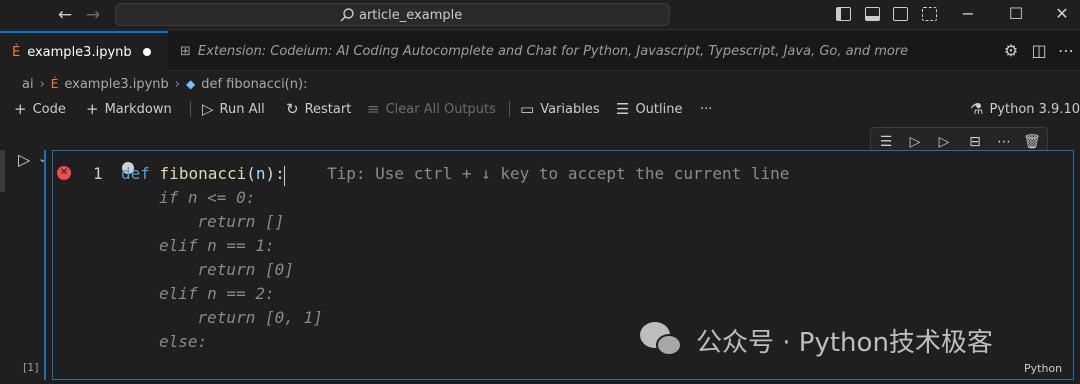 The image size is (1080, 384). I want to click on ghost-line: if n <= 0:, so click(207, 197).